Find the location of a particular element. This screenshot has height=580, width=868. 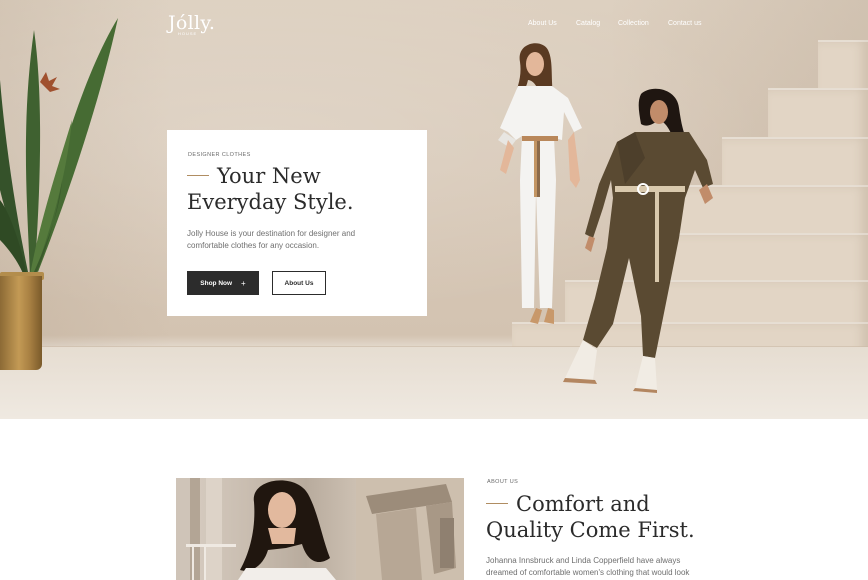

hero-floor is located at coordinates (434, 383).